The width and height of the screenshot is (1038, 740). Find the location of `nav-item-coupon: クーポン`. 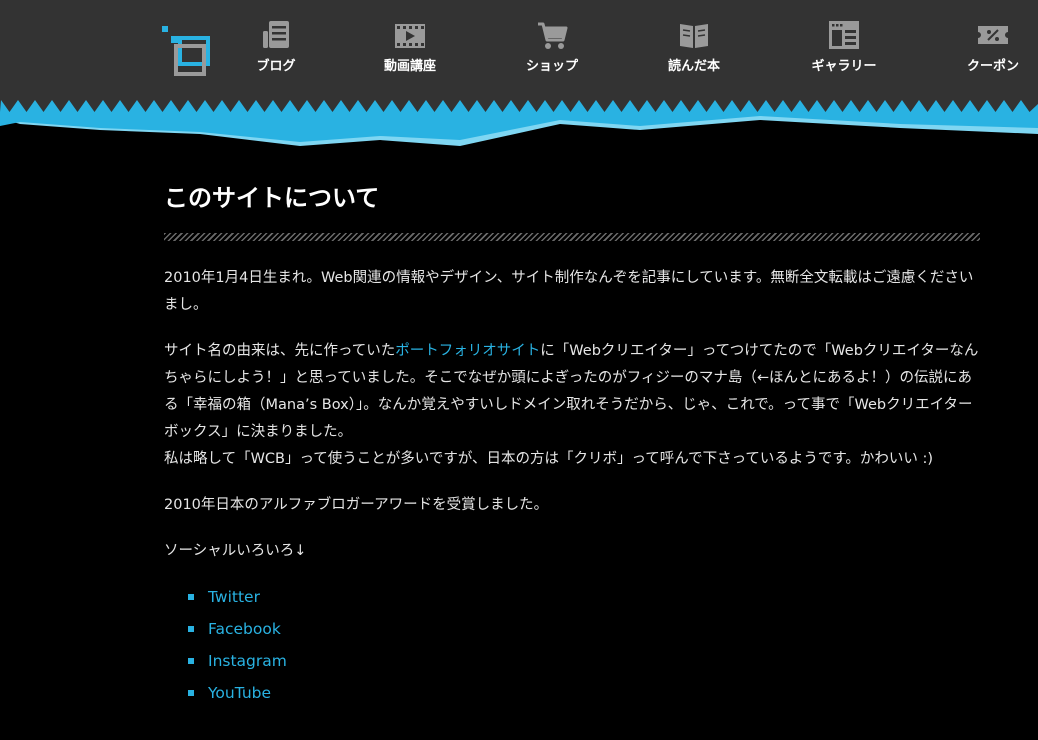

nav-item-coupon: クーポン is located at coordinates (988, 49).